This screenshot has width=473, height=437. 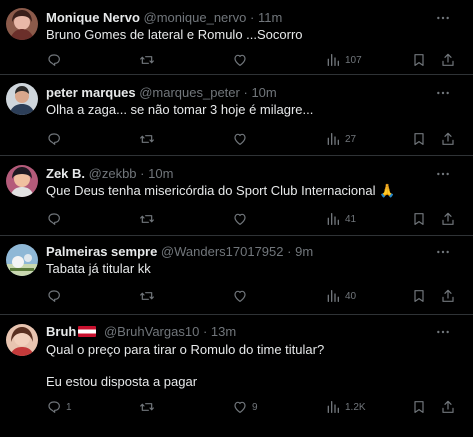 I want to click on display-name: Bruh, so click(x=61, y=331).